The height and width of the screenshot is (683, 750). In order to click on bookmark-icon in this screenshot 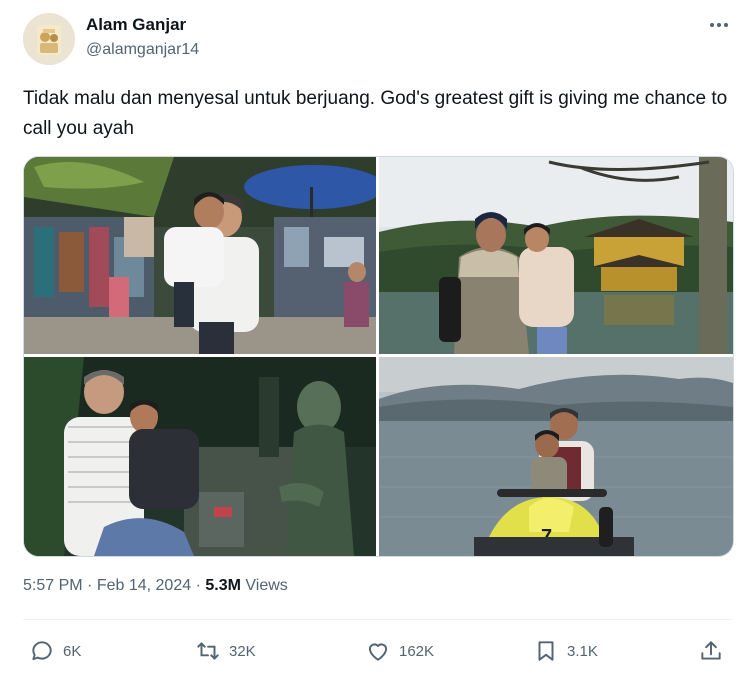, I will do `click(546, 651)`.